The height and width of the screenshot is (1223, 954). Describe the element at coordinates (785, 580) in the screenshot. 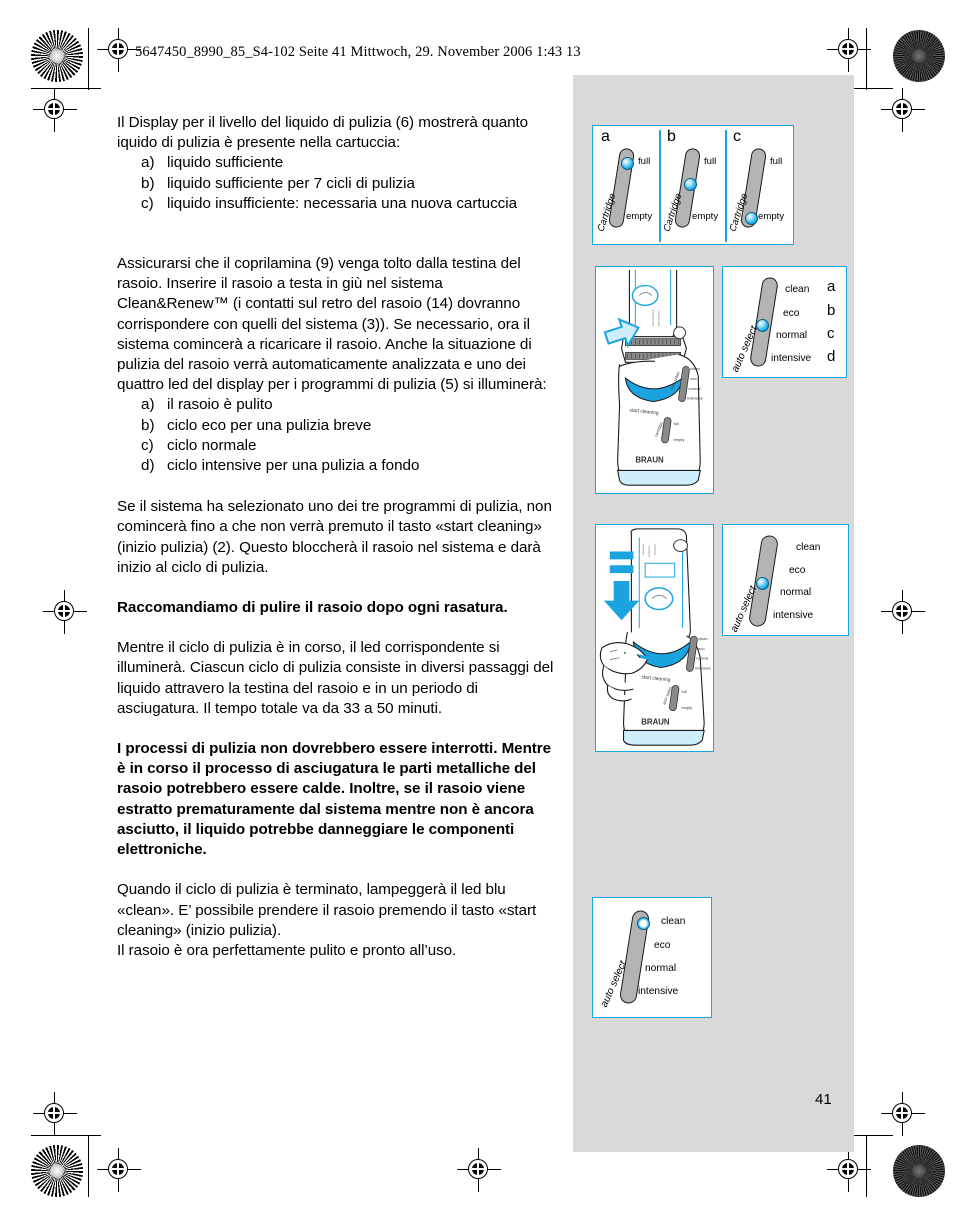

I see `figure-auto-select-normal: auto select clean eco normal intensive` at that location.